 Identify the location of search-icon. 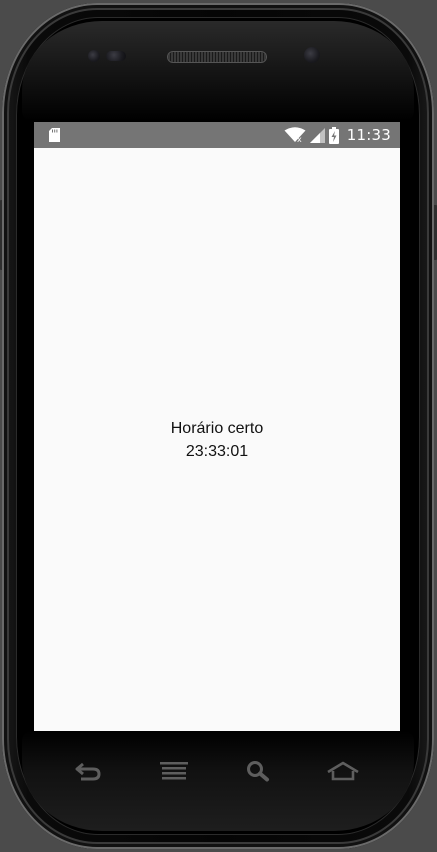
(258, 771).